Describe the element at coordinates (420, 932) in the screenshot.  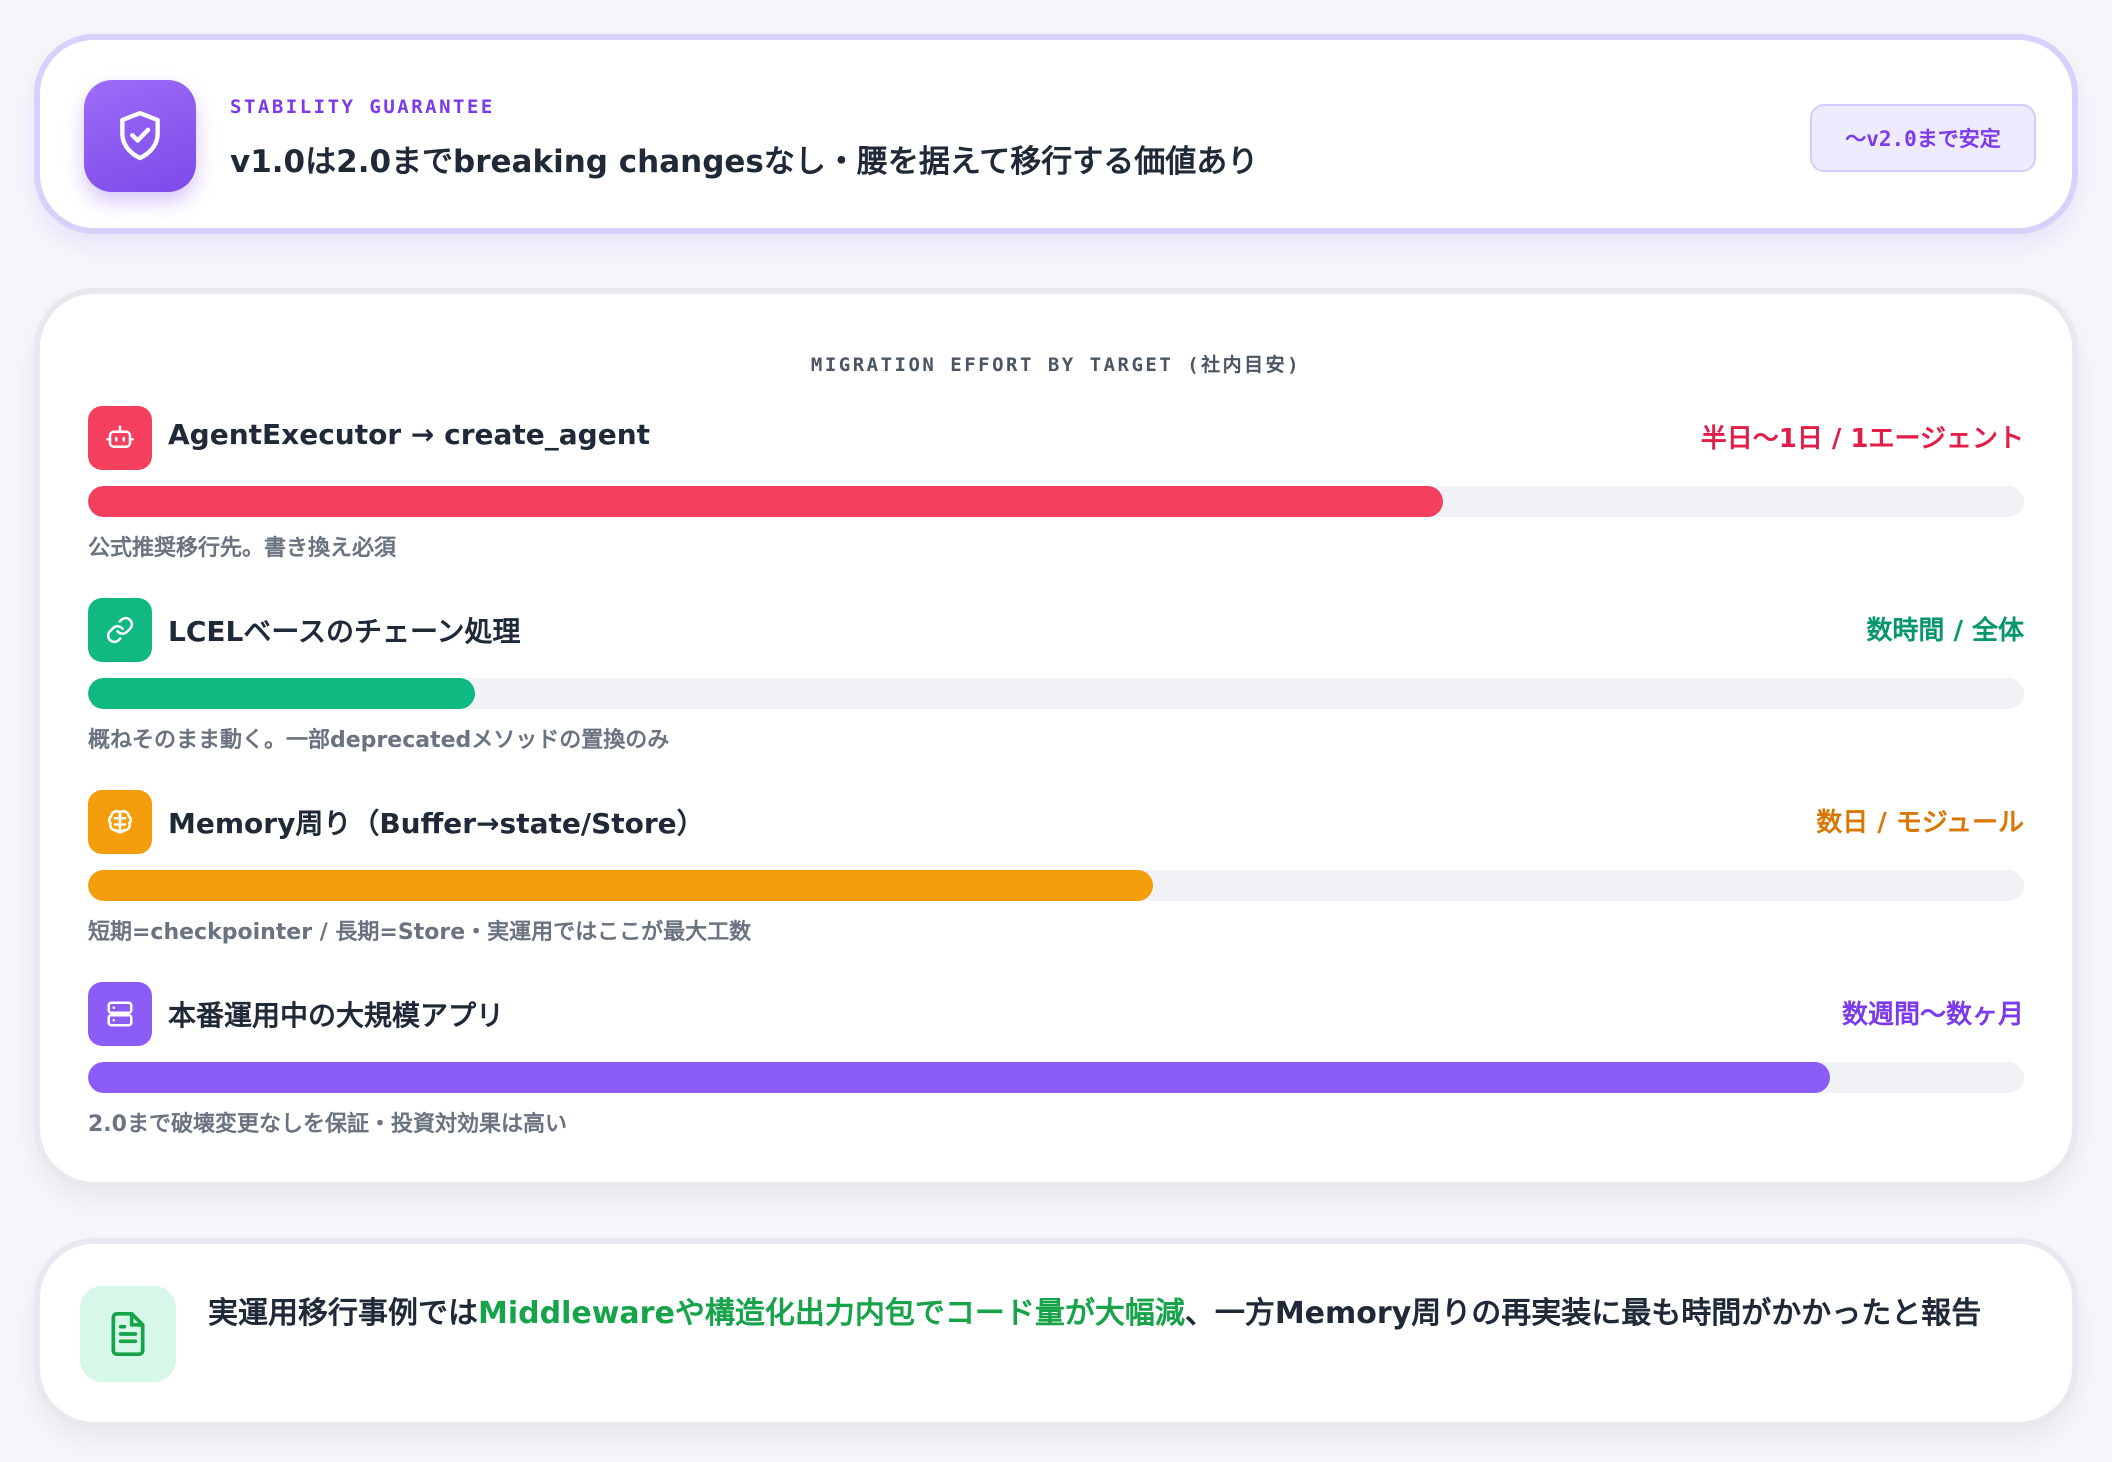
I see `effort-row-note: 短期=checkpointer / 長期=Store・実運用ではここが最大工数` at that location.